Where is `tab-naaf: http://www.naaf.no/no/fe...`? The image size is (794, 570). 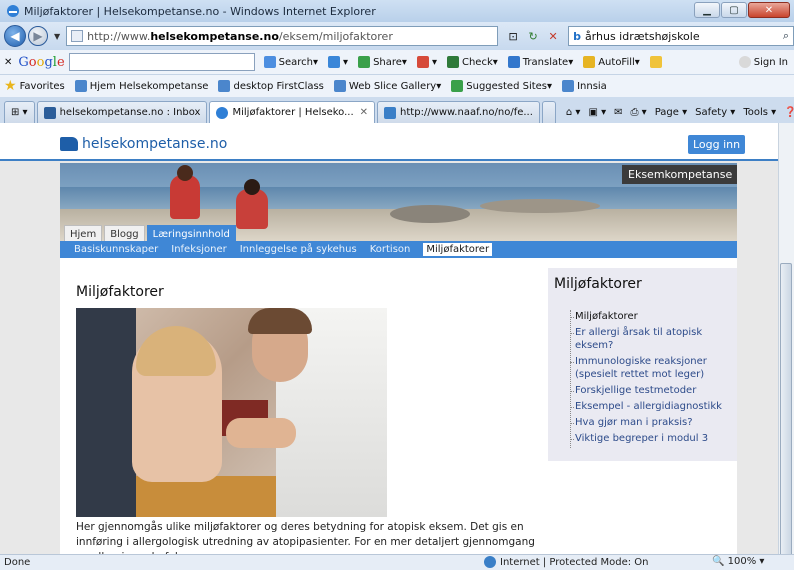
tab-naaf: http://www.naaf.no/no/fe... is located at coordinates (458, 112).